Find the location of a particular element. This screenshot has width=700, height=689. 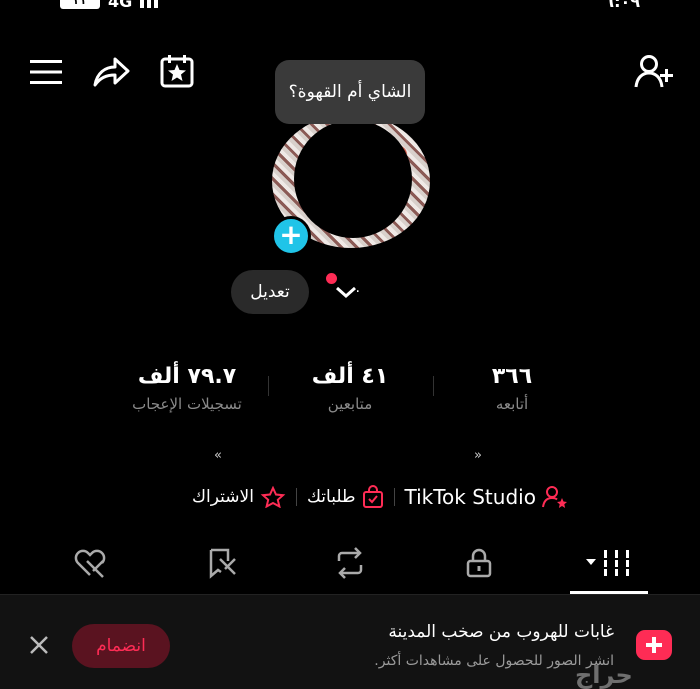

name-marker: ٠ is located at coordinates (358, 291).